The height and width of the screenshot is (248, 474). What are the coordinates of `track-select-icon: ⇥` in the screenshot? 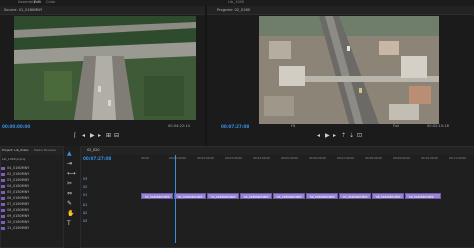 It's located at (69, 164).